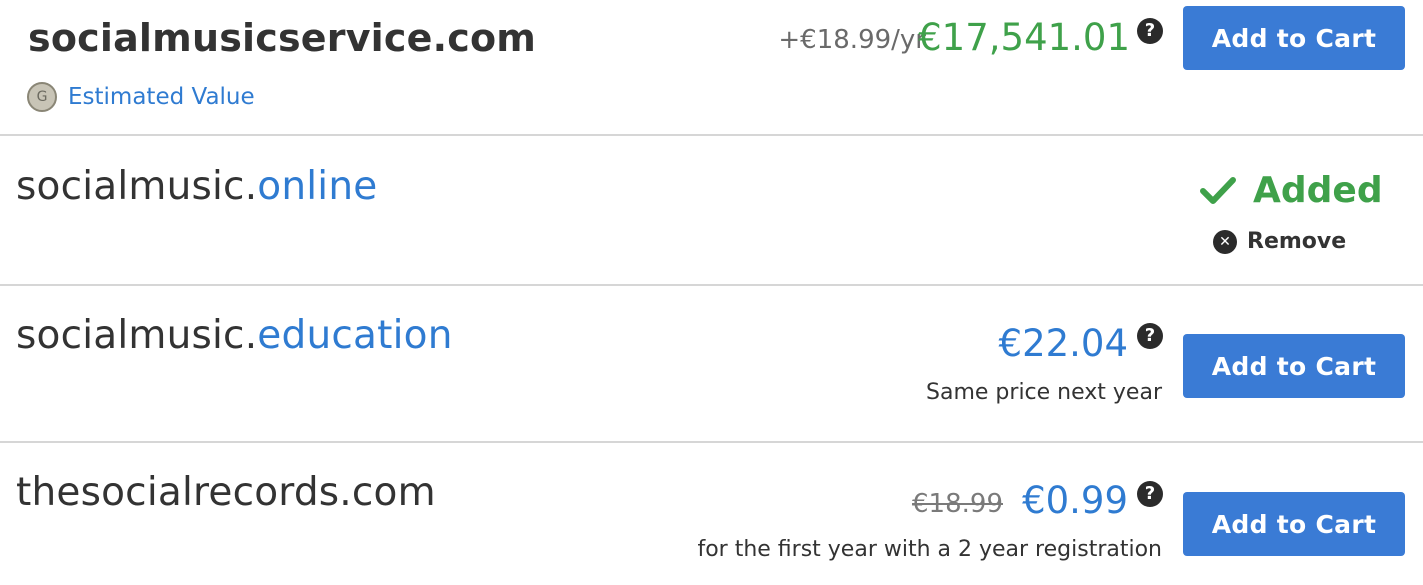 The image size is (1423, 585). I want to click on remove-label: Remove, so click(1297, 241).